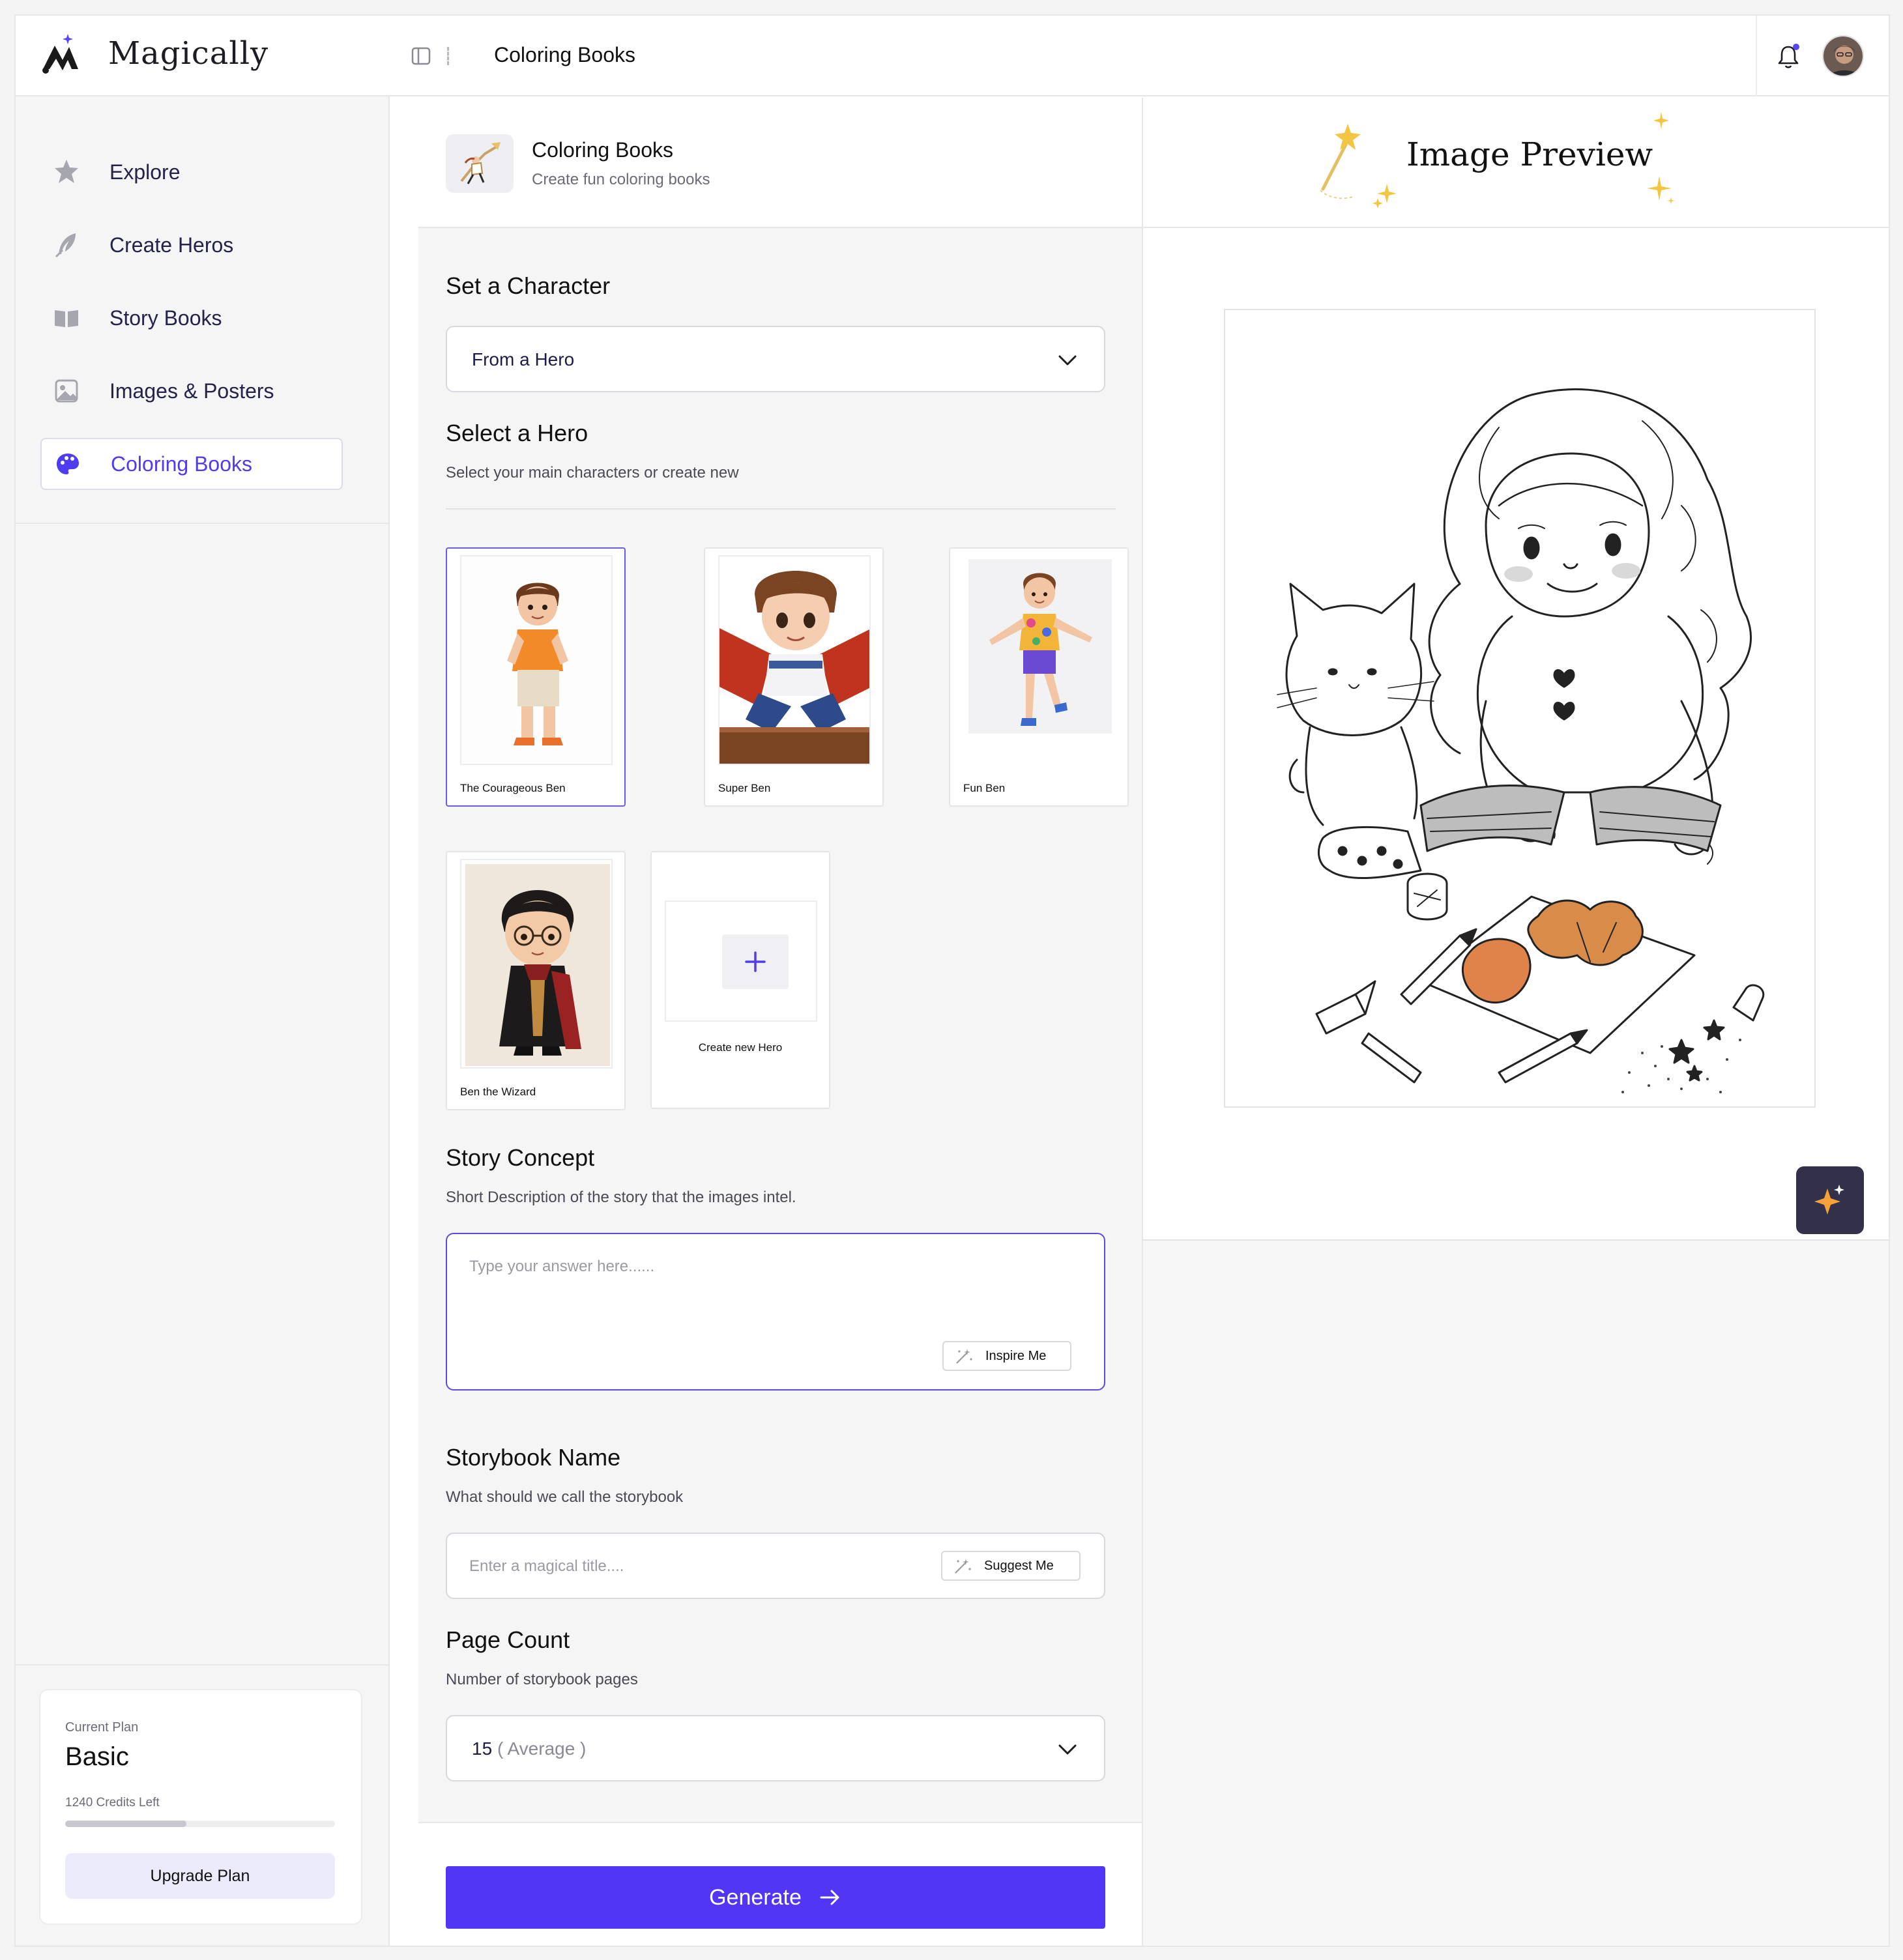  I want to click on sidebar-item-label: Coloring Books, so click(181, 464).